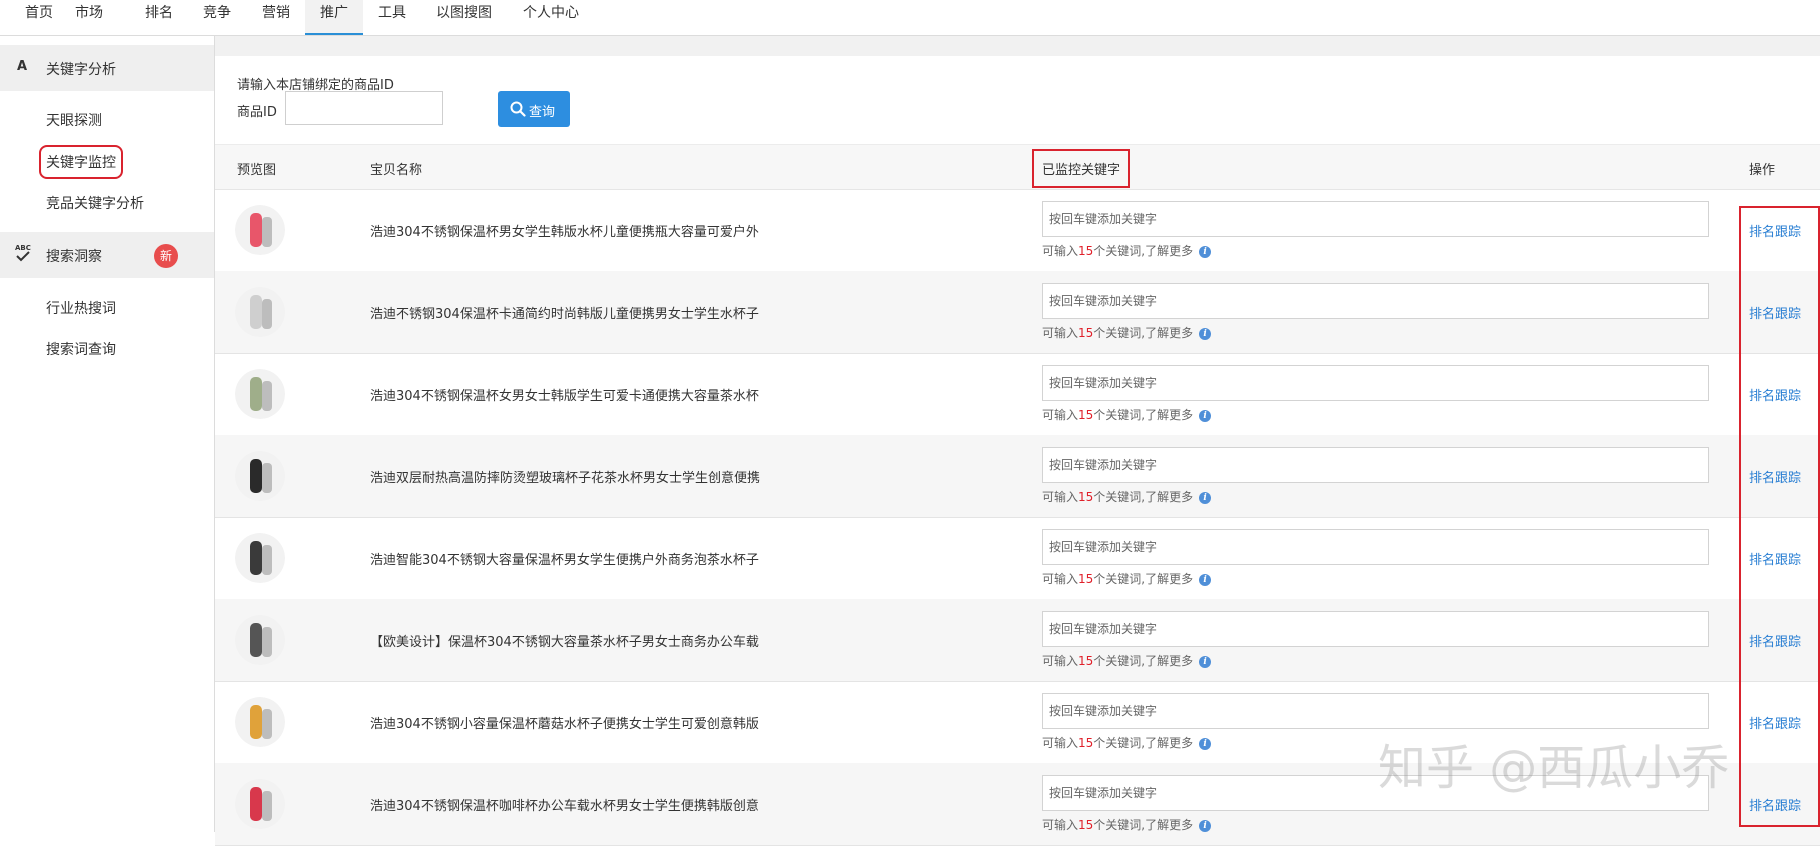 Image resolution: width=1820 pixels, height=846 pixels. I want to click on tab-marketing: 营销, so click(276, 17).